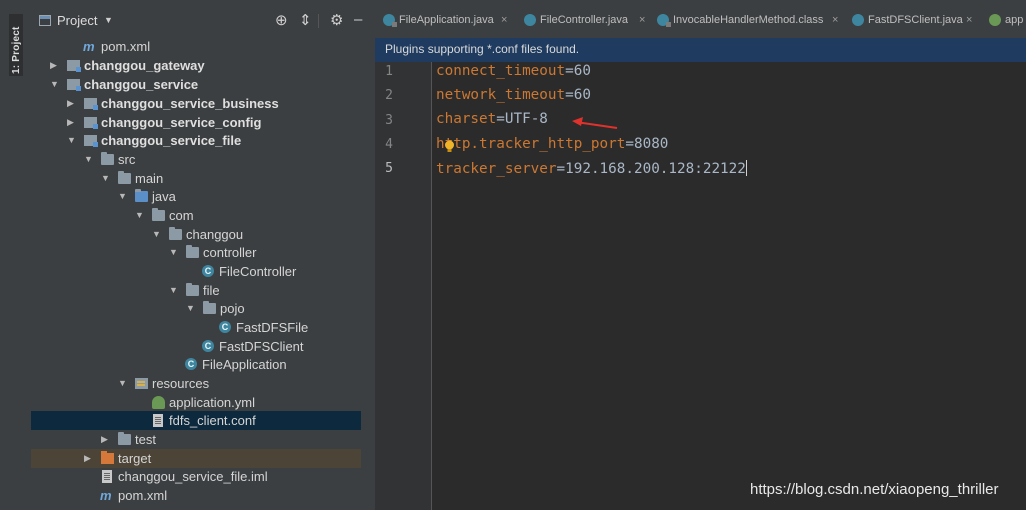  I want to click on plugin-notification-bar: Plugins supporting *.conf files found., so click(700, 50).